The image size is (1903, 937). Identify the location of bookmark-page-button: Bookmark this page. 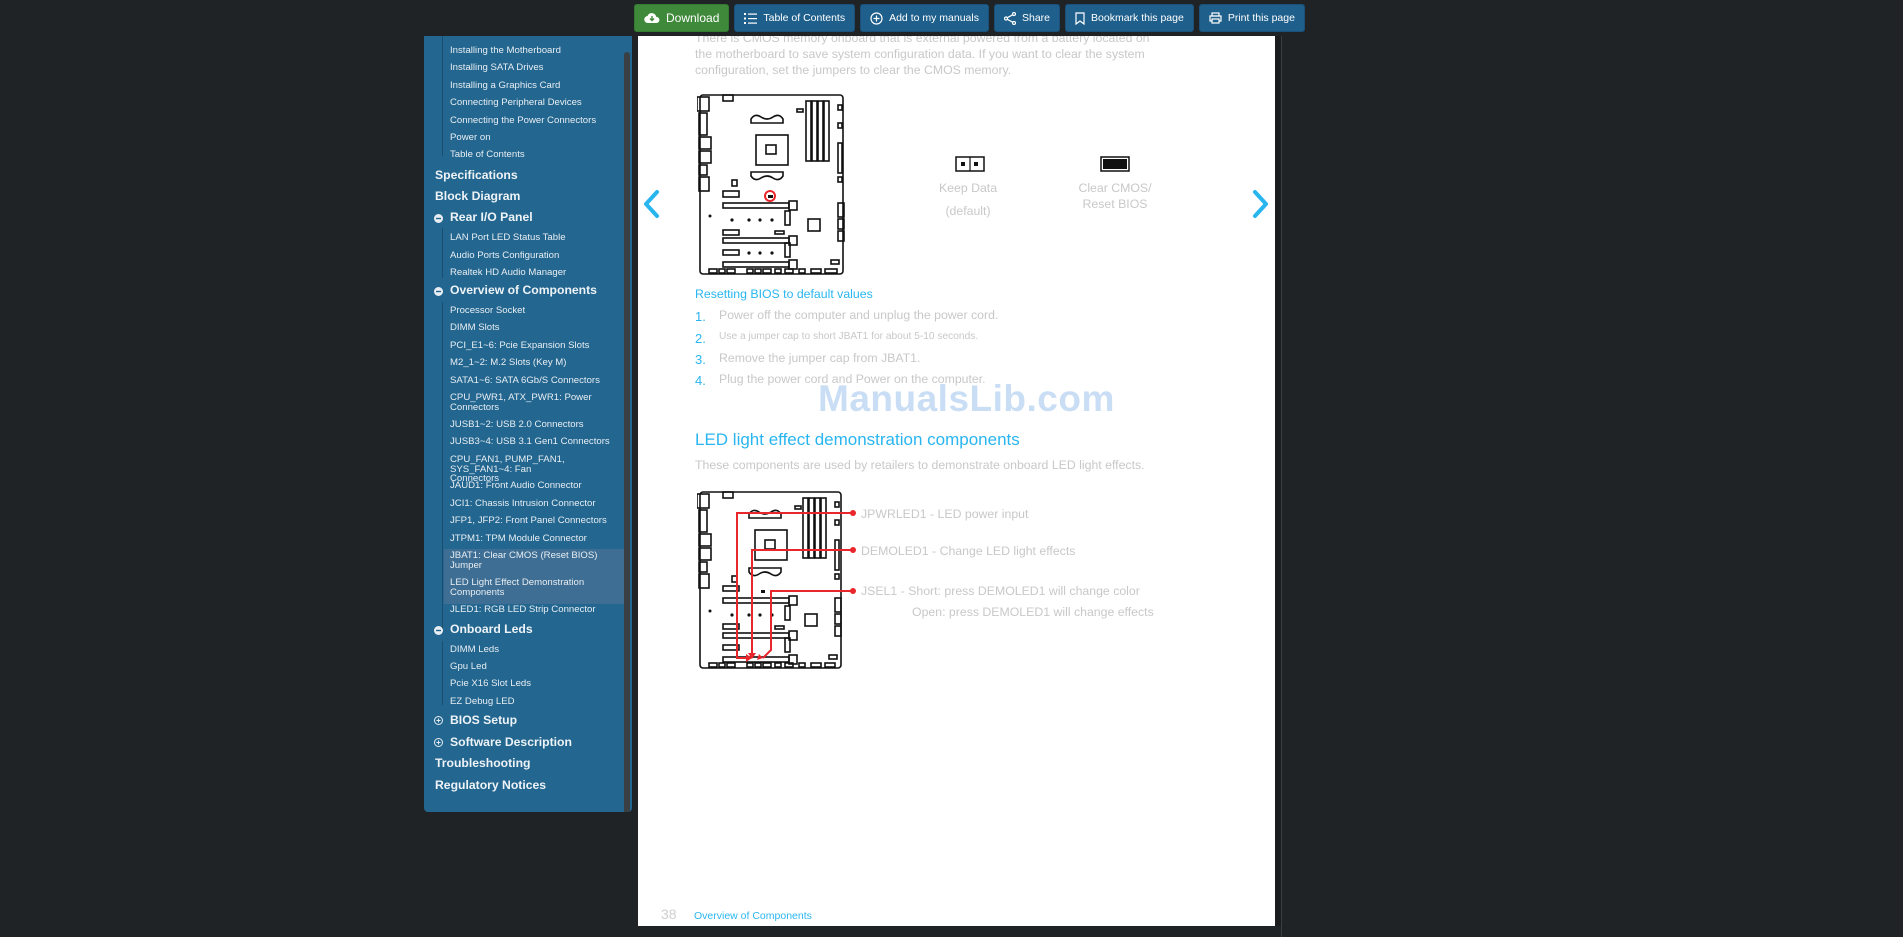
(1129, 18).